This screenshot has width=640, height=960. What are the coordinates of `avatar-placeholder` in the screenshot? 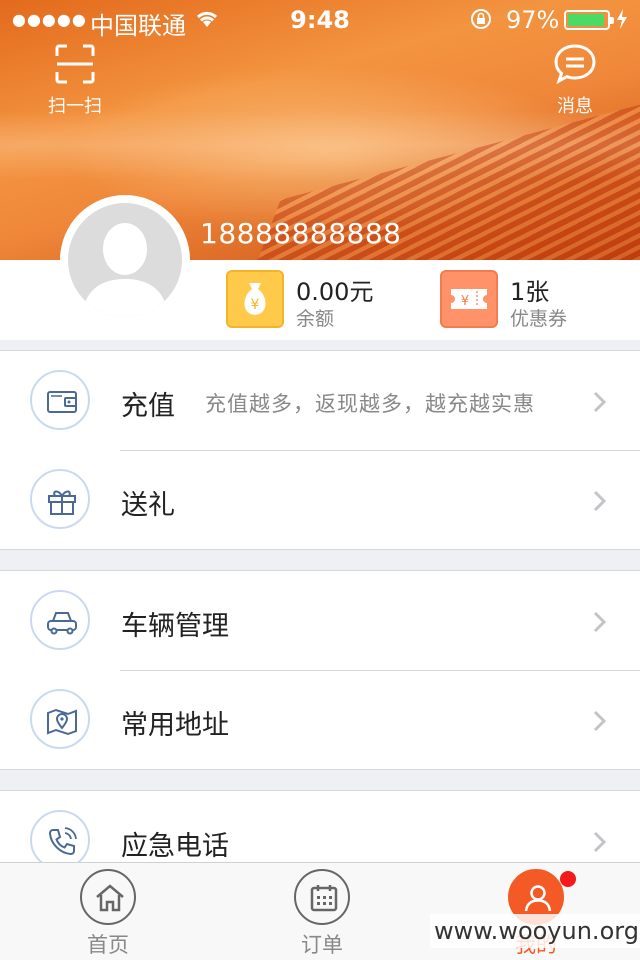 It's located at (125, 260).